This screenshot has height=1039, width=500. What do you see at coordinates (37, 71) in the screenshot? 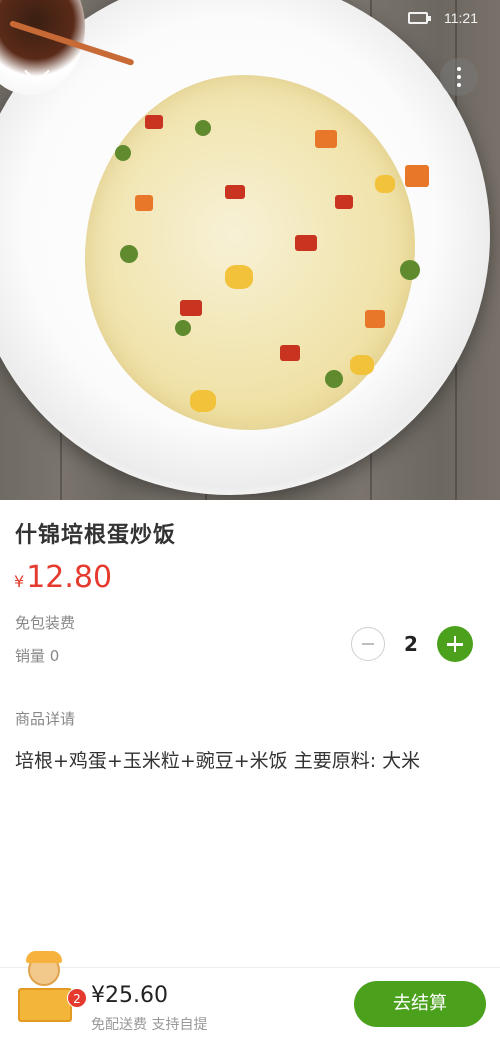
I see `back-chevron-icon` at bounding box center [37, 71].